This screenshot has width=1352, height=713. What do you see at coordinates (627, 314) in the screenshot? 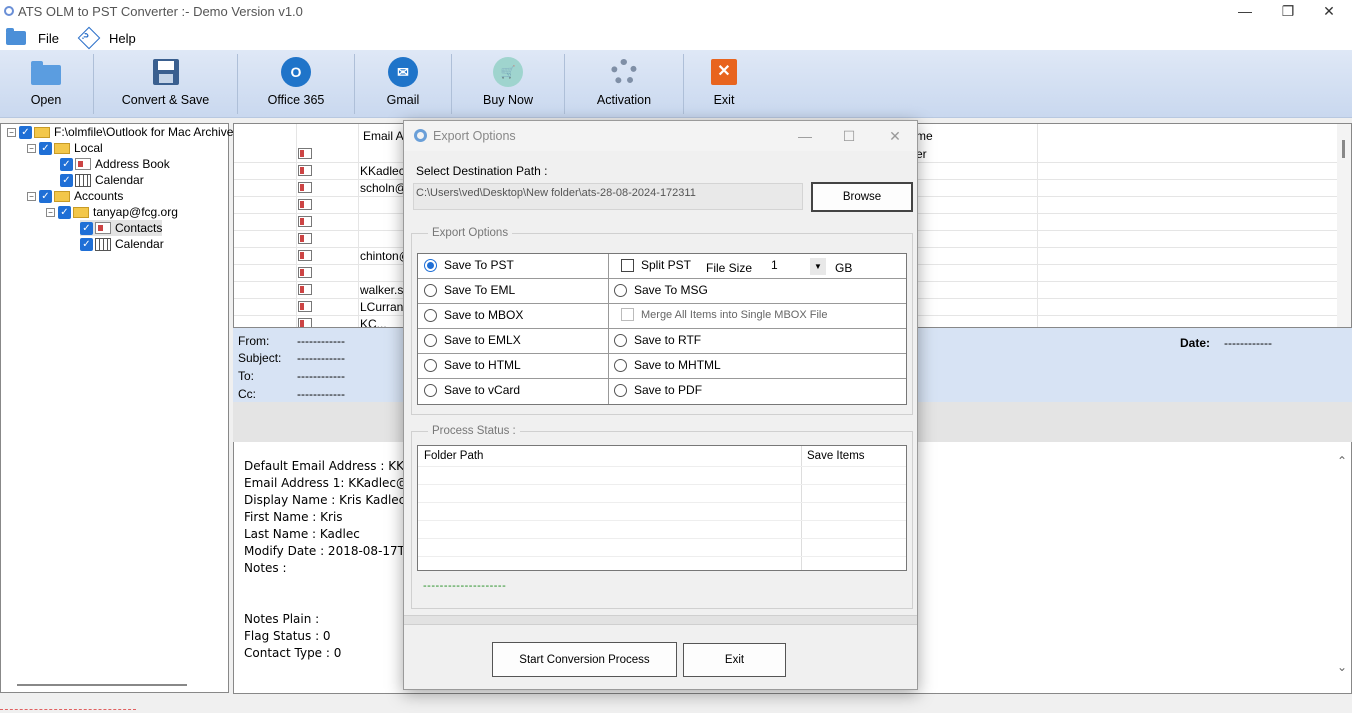
I see `checkbox-disabled-icon` at bounding box center [627, 314].